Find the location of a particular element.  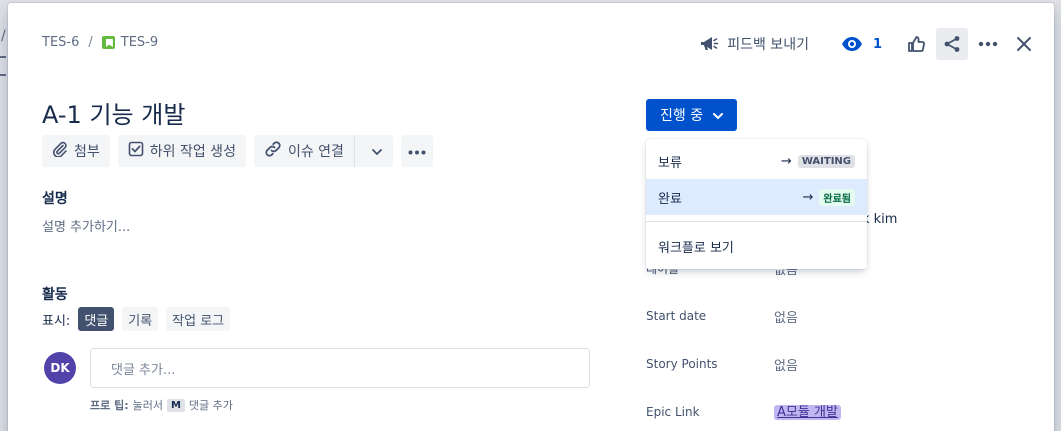

activity-filter: 표시: 댓글 기록 작업 로그 is located at coordinates (136, 319).